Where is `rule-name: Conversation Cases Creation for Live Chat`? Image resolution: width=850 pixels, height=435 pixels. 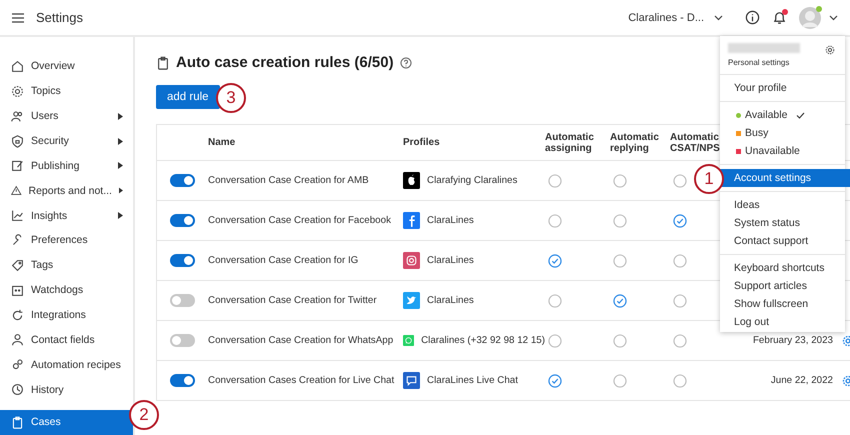
rule-name: Conversation Cases Creation for Live Chat is located at coordinates (302, 380).